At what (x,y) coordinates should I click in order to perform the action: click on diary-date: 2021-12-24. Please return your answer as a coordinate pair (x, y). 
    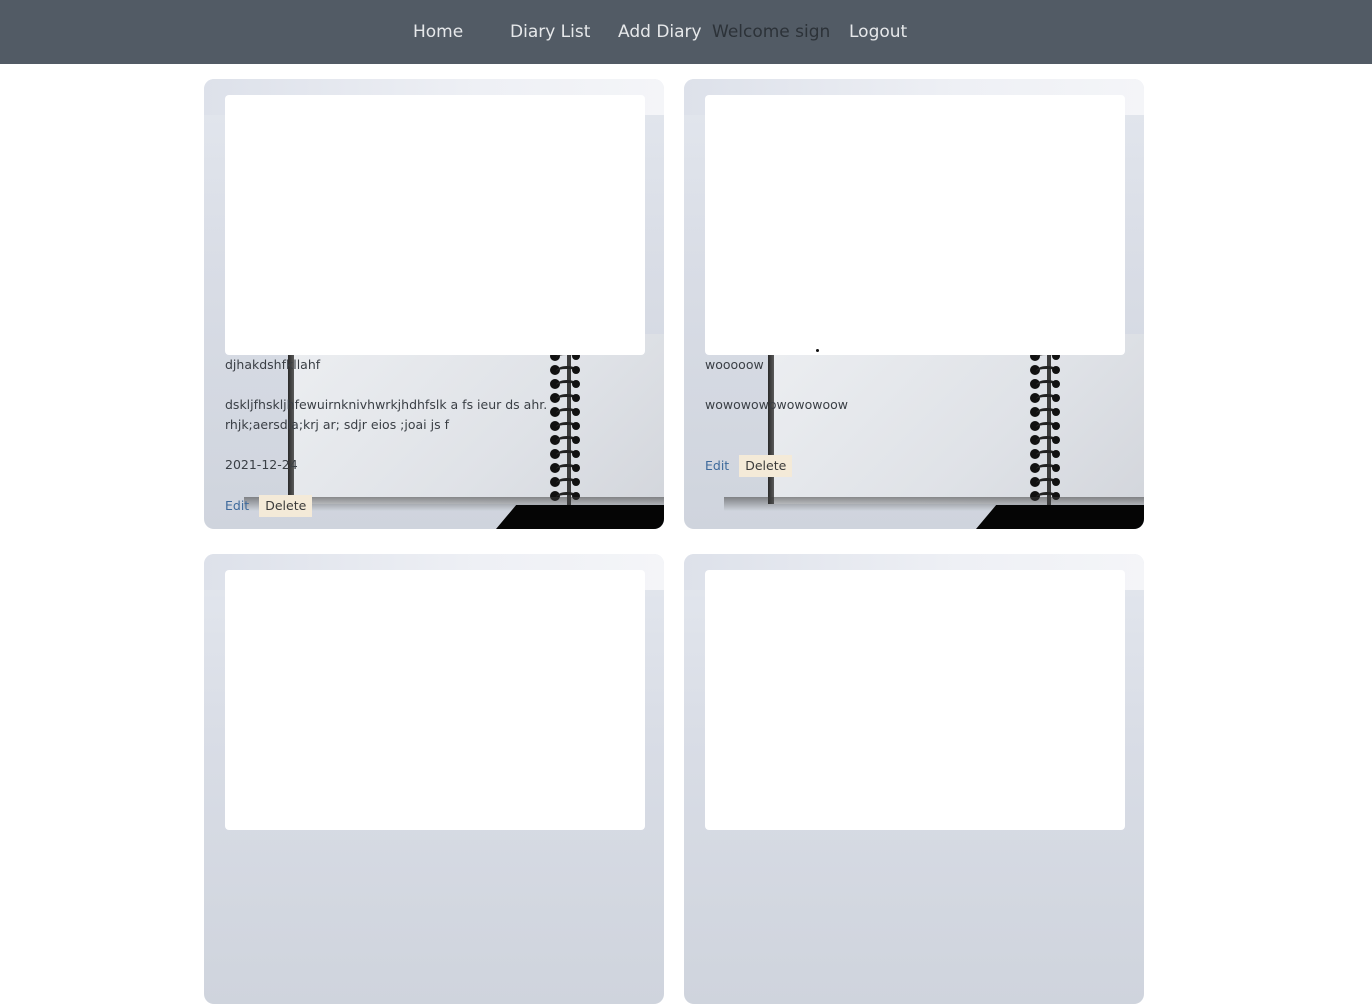
    Looking at the image, I should click on (261, 464).